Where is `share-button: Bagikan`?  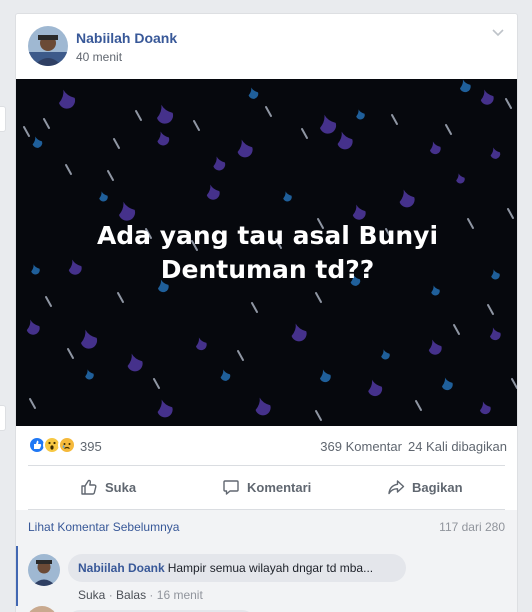 share-button: Bagikan is located at coordinates (425, 487).